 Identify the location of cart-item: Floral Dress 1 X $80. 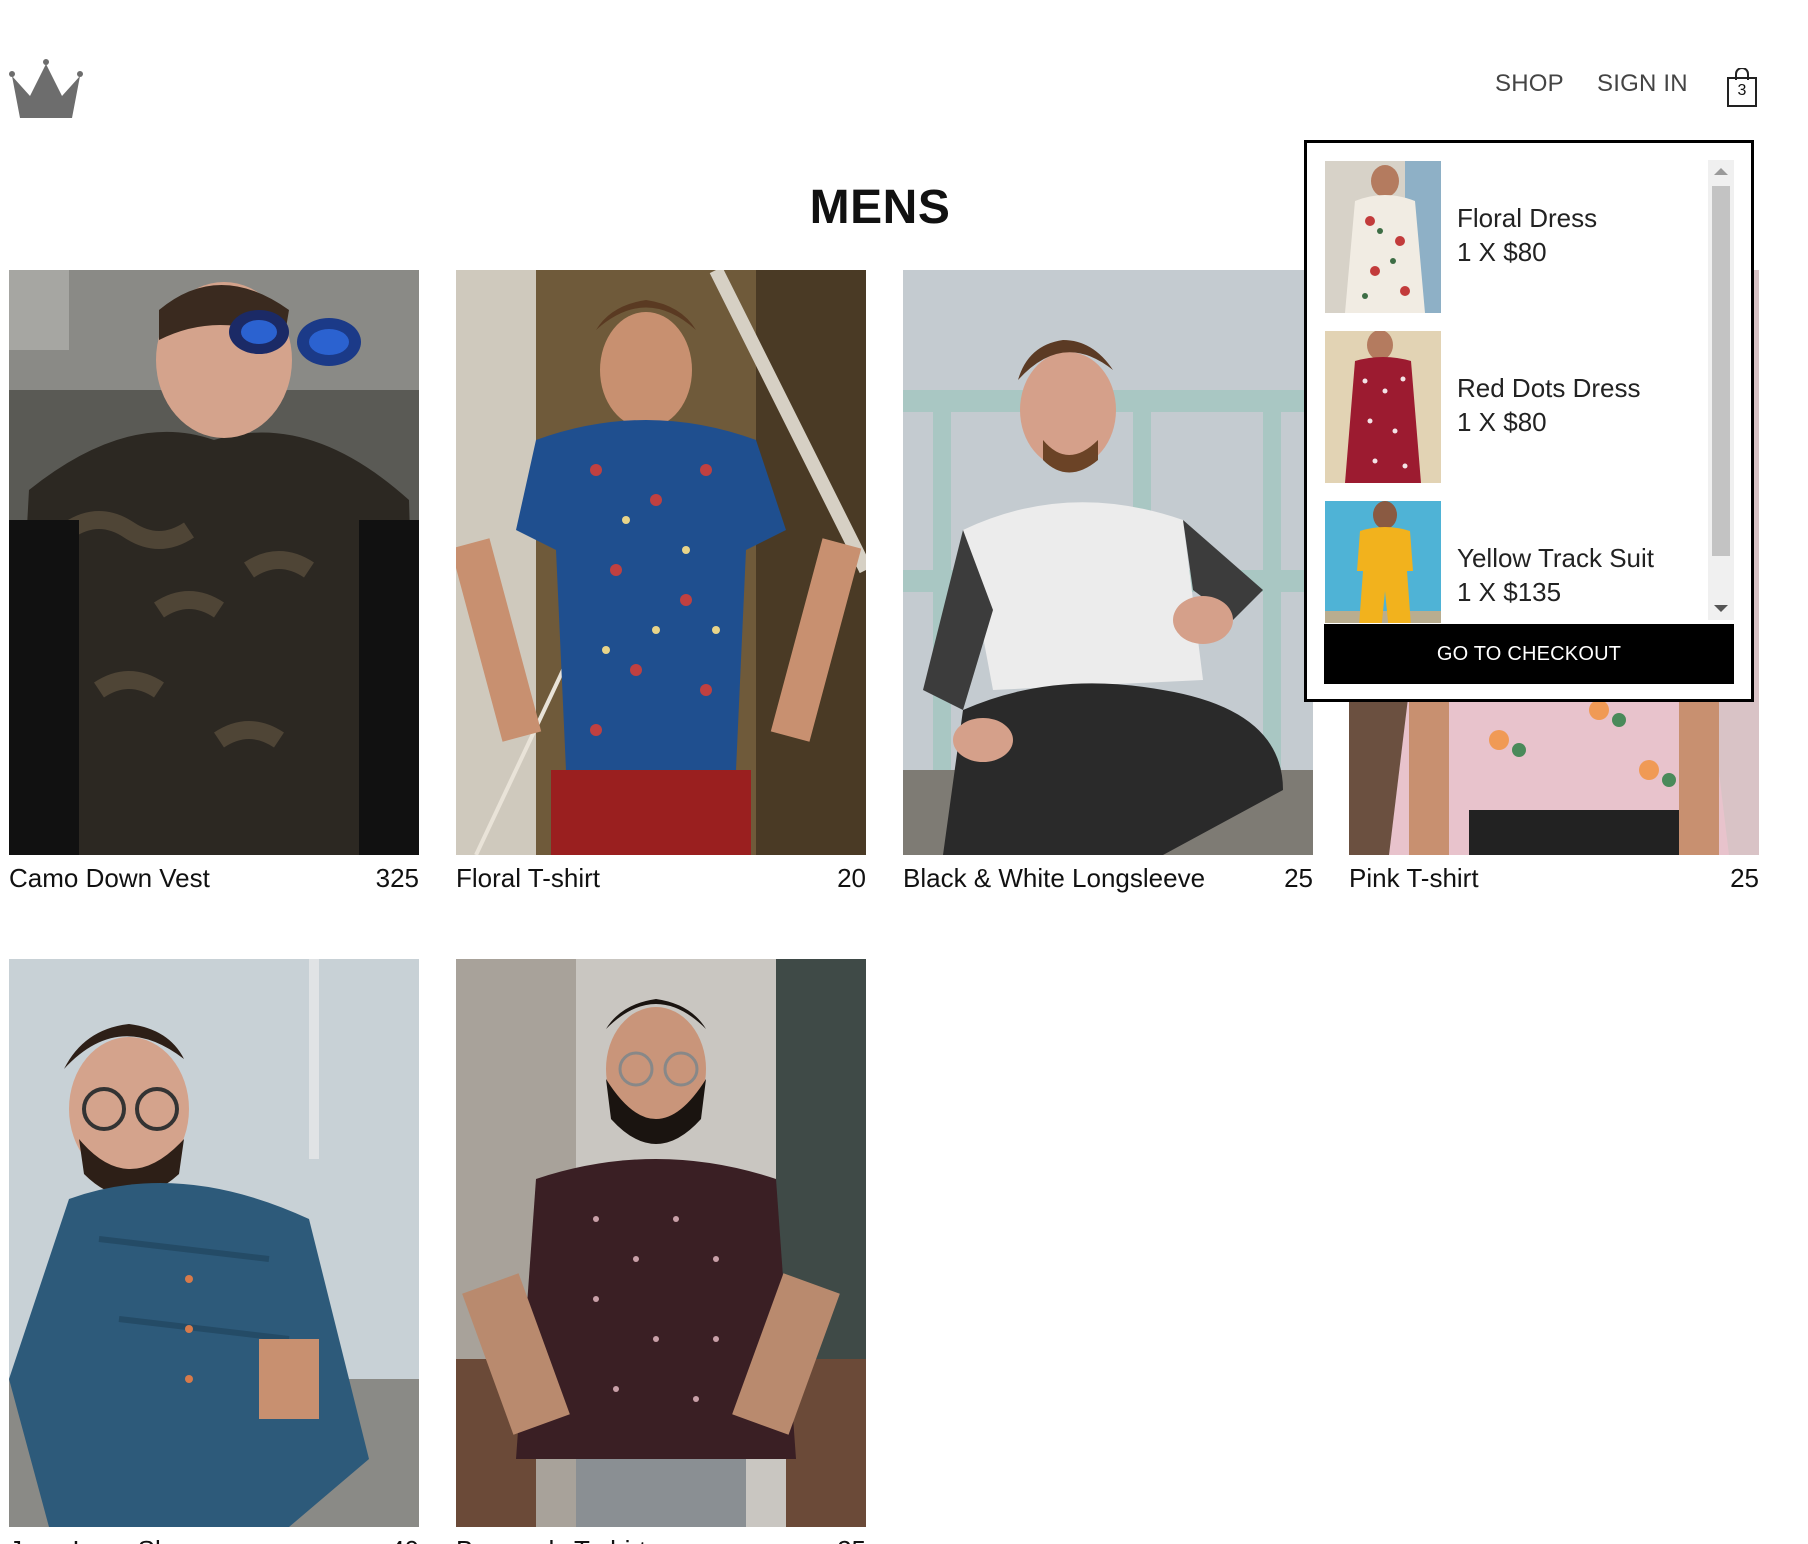
(1515, 246).